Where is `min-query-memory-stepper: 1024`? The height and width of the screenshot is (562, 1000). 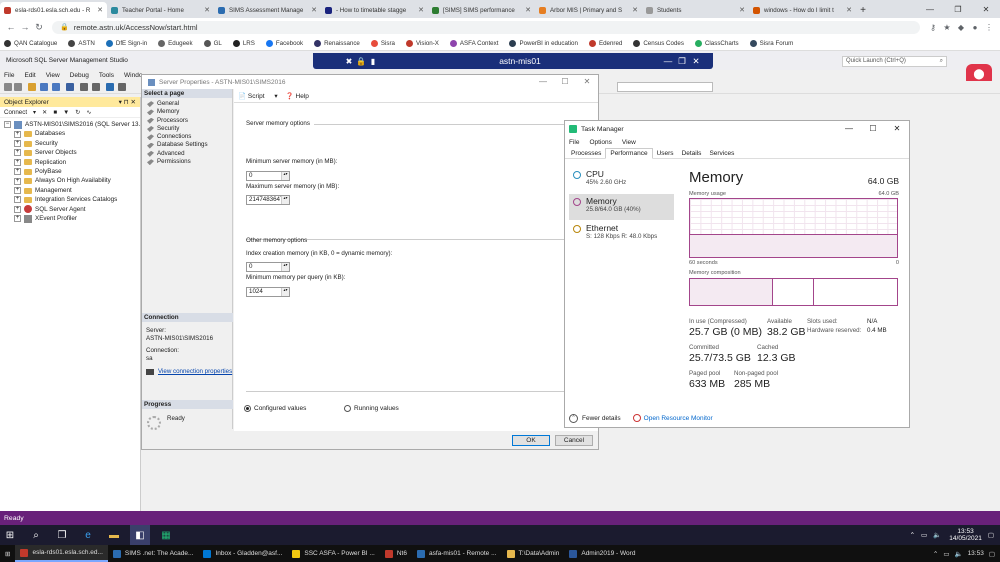 min-query-memory-stepper: 1024 is located at coordinates (268, 292).